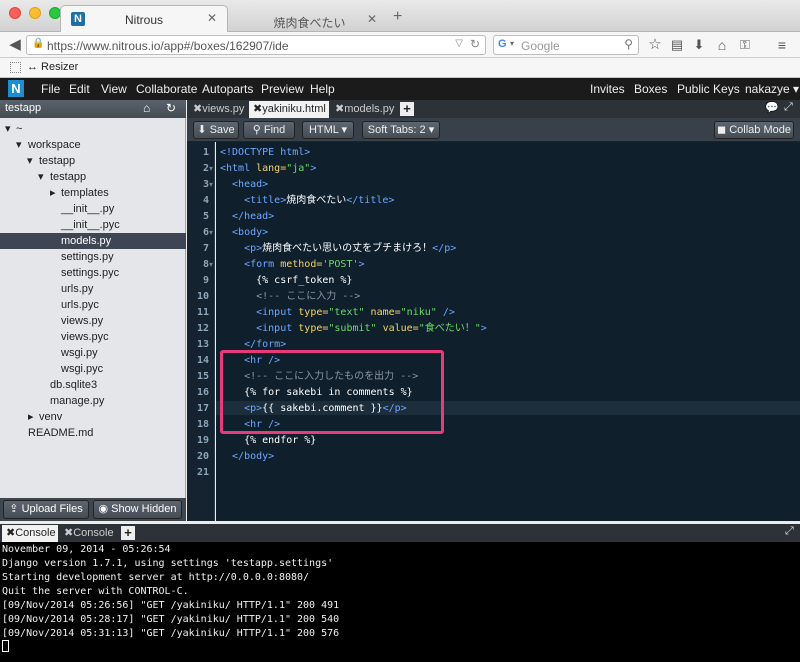  Describe the element at coordinates (340, 264) in the screenshot. I see `code-token: 'POST'` at that location.